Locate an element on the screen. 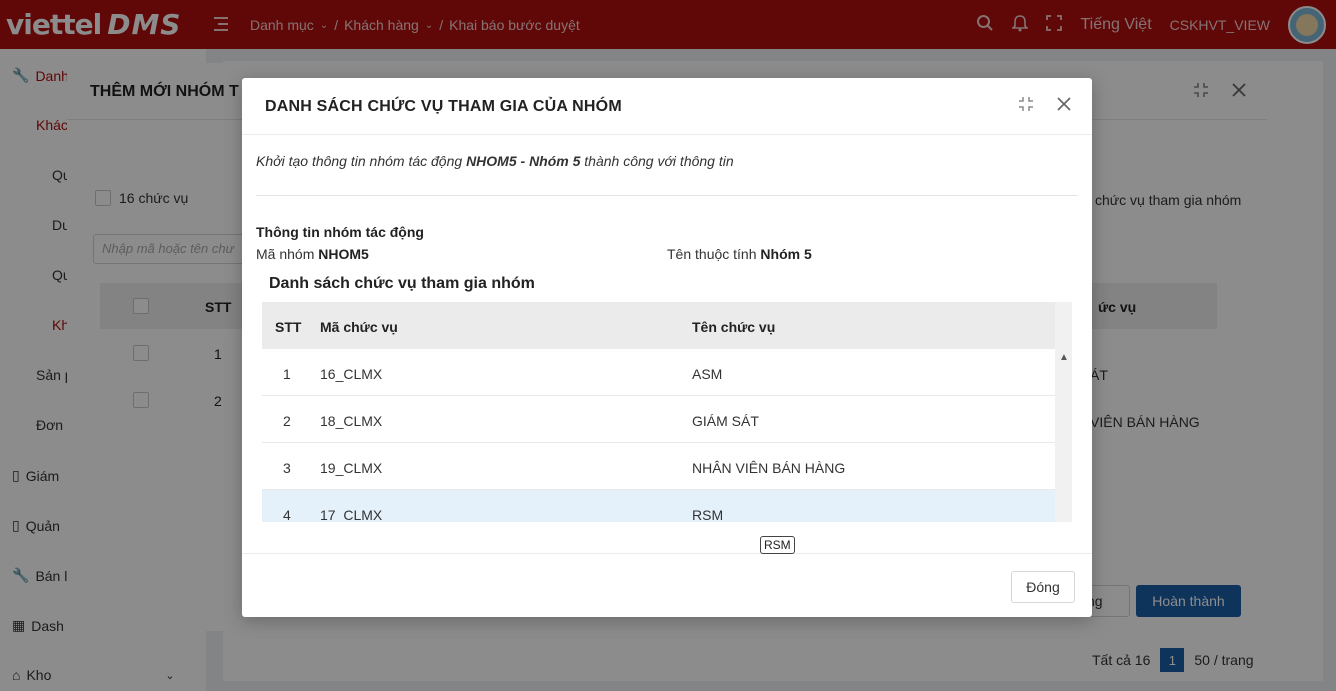 This screenshot has height=691, width=1336. row-name: ASM is located at coordinates (707, 374).